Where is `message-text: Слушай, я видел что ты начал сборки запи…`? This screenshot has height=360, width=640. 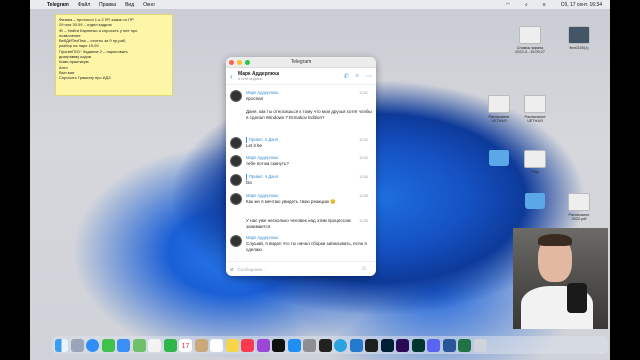
message-text: Слушай, я видел что ты начал сборки запи… is located at coordinates (306, 246).